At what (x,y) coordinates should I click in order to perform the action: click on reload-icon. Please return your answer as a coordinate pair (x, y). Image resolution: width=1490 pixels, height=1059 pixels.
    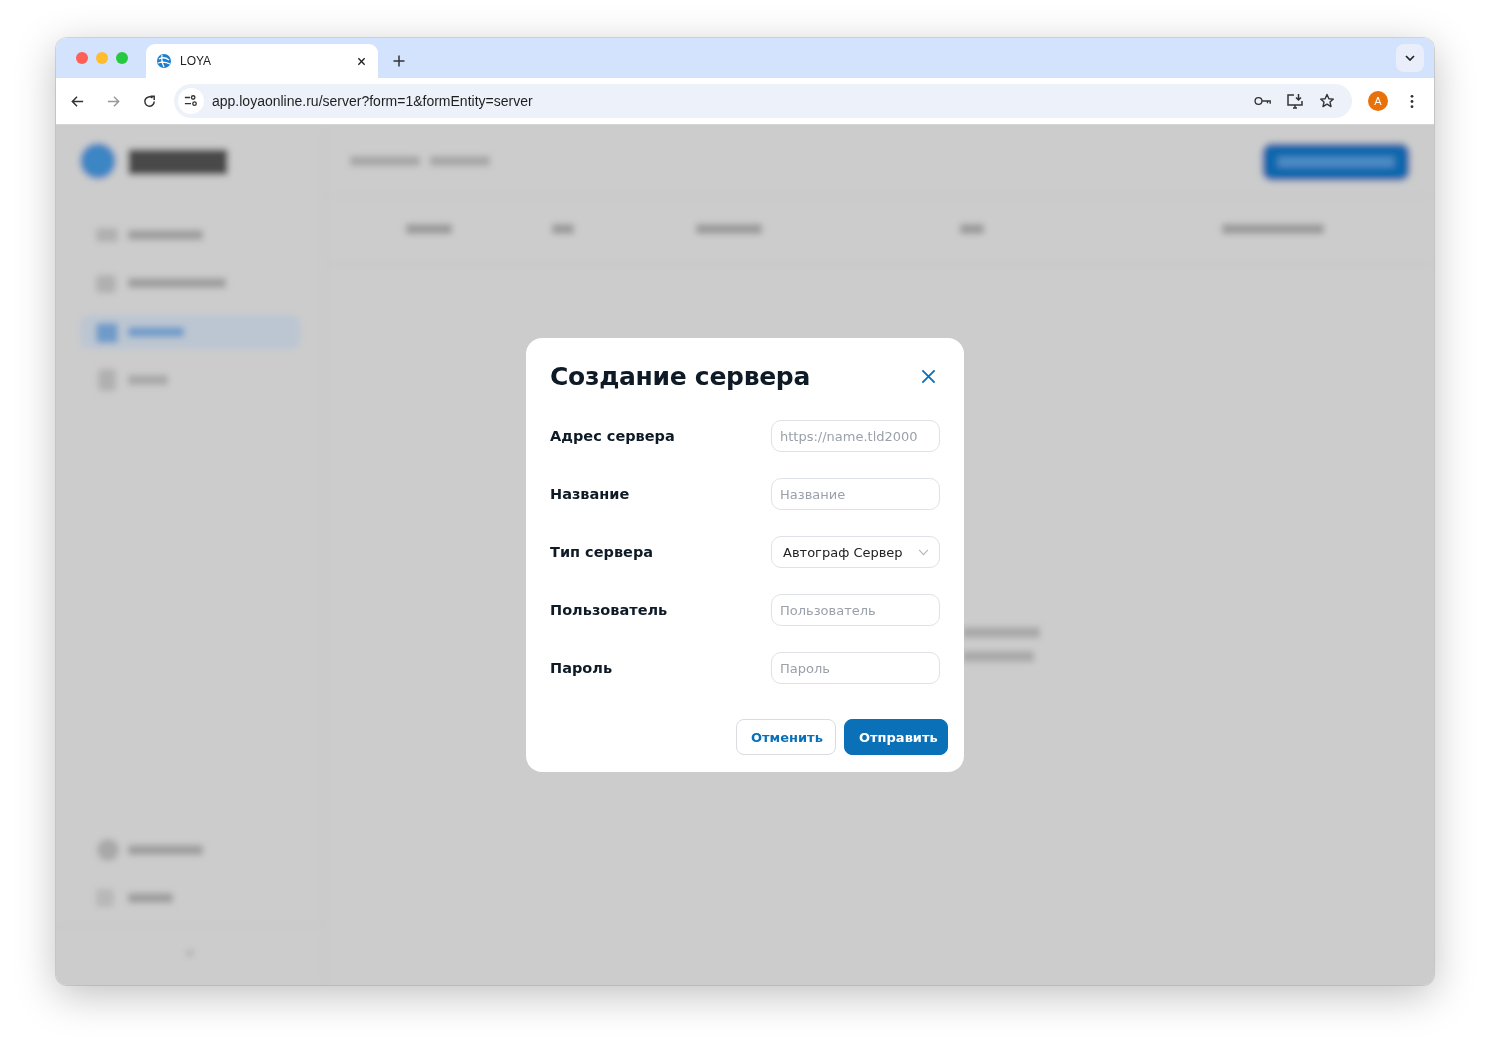
    Looking at the image, I should click on (149, 101).